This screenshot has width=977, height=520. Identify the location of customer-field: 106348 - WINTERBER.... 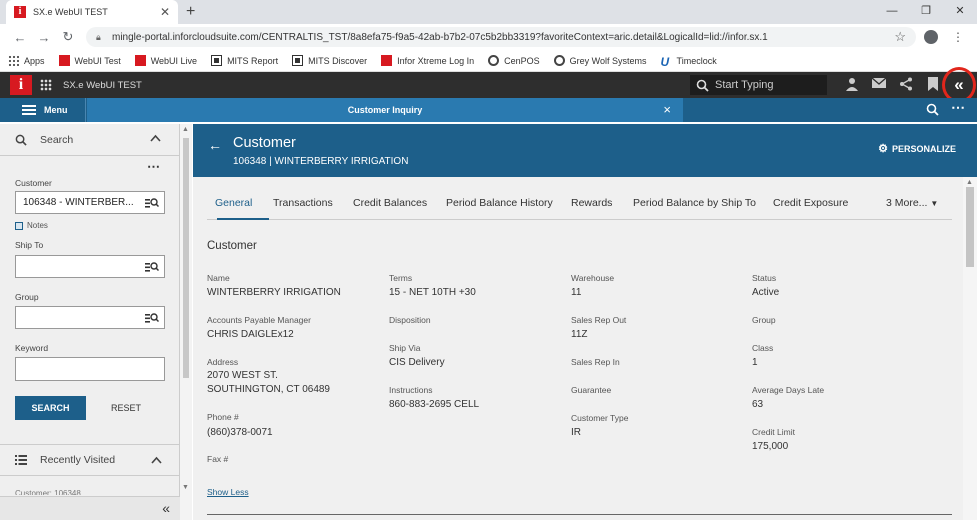
(90, 202).